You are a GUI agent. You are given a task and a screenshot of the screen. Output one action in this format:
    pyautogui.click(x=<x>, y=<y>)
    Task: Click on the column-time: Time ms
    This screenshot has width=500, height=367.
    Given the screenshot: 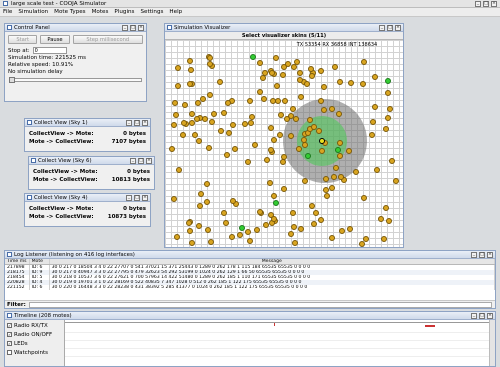 What is the action you would take?
    pyautogui.click(x=17, y=262)
    